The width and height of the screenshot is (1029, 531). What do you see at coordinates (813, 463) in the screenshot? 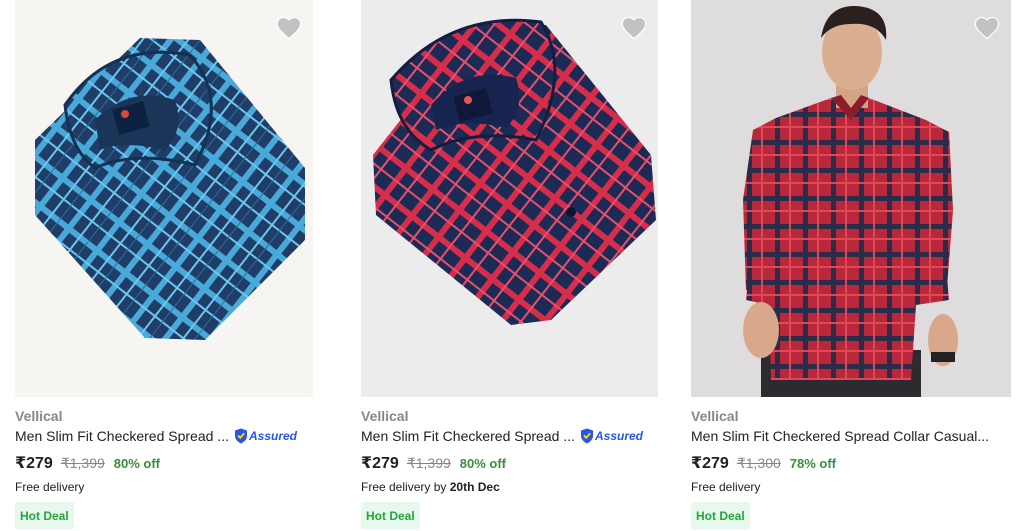
I see `discount: 78% off` at bounding box center [813, 463].